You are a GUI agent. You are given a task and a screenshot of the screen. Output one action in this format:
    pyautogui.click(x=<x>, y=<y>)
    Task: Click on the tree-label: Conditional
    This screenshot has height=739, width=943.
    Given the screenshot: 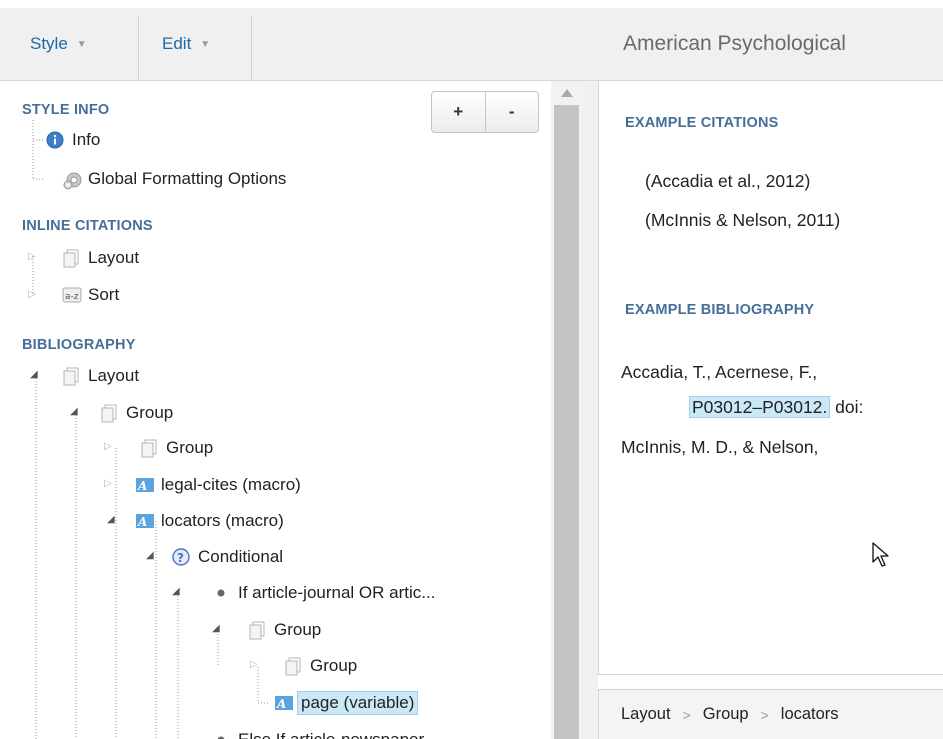 What is the action you would take?
    pyautogui.click(x=241, y=556)
    